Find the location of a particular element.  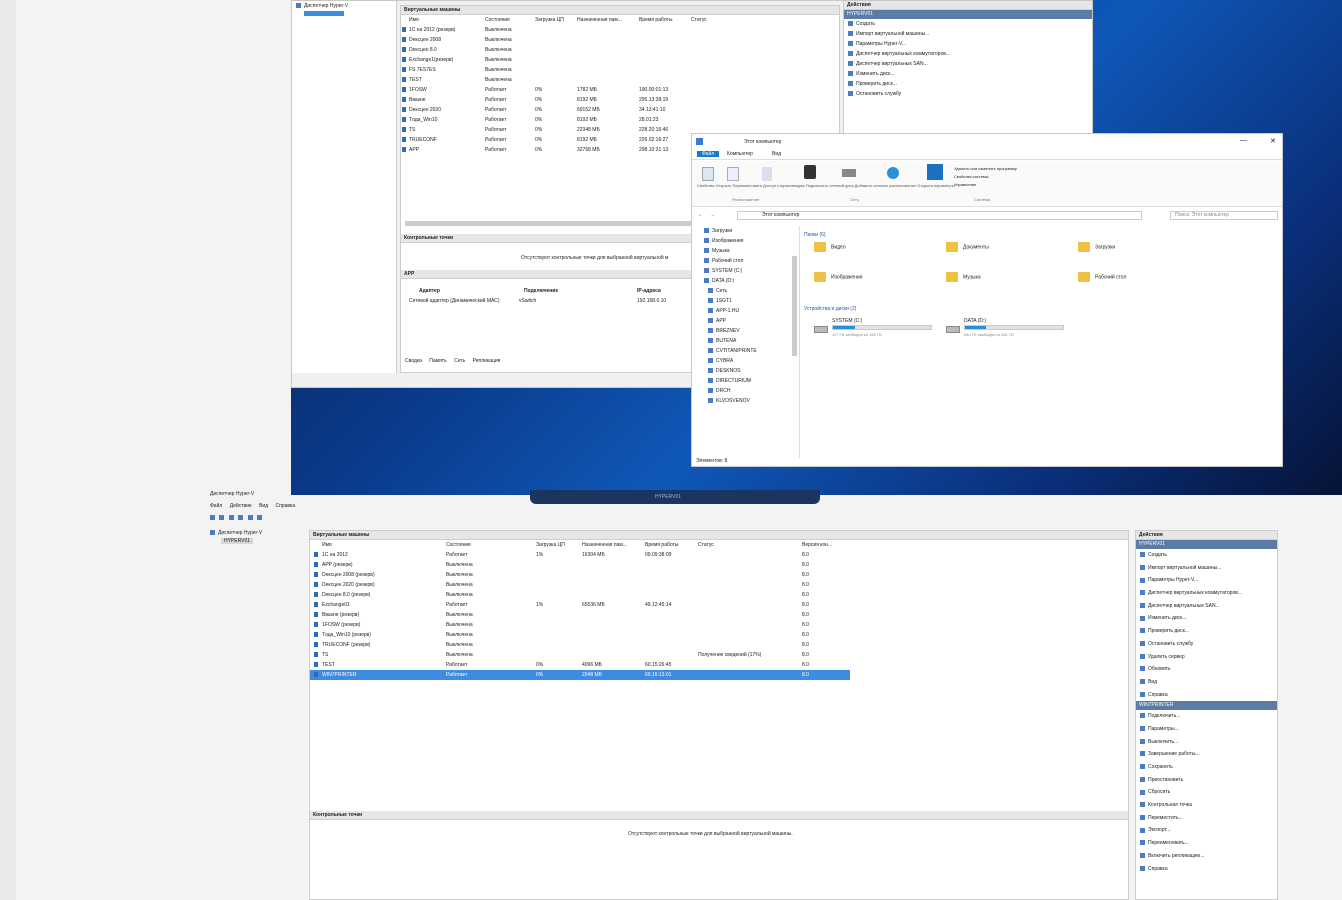

drive-item: SYSTEM (C:) 117 ГБ свободно из 150 ГБ is located at coordinates (879, 332).